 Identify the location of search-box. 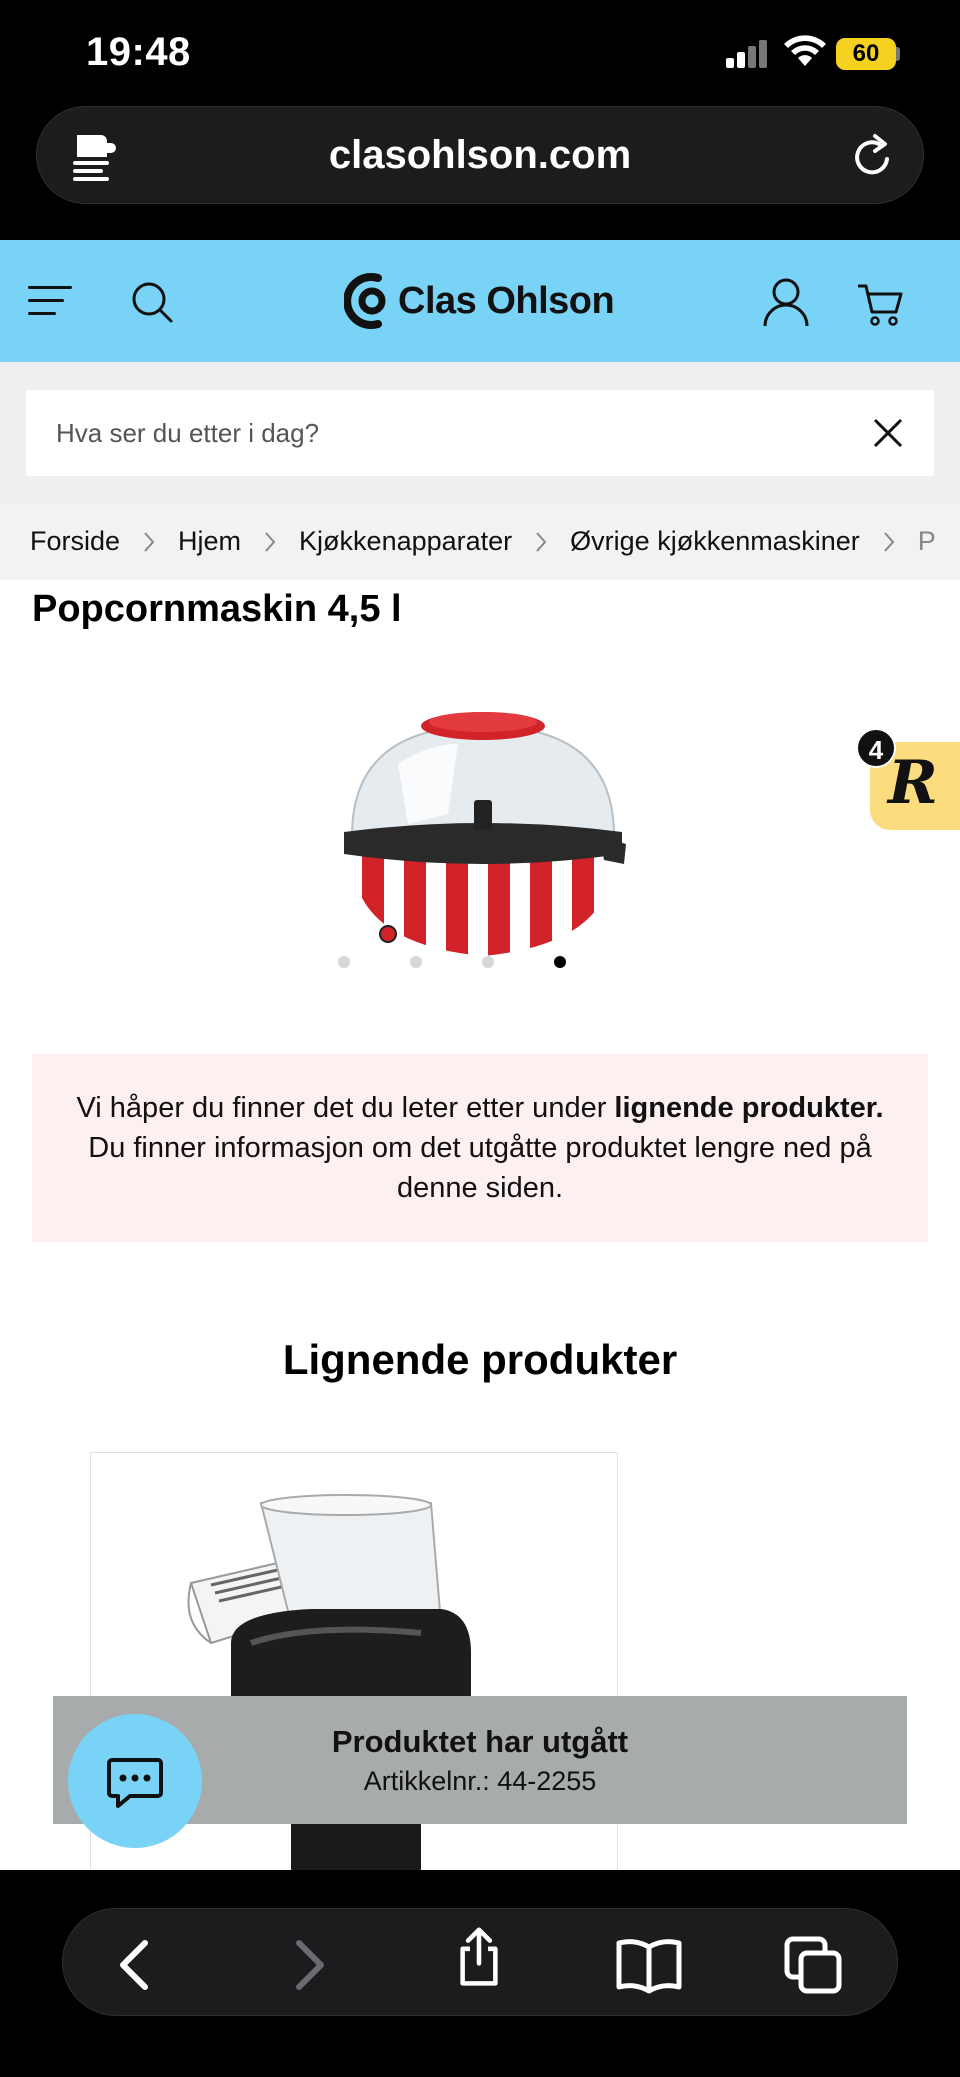
(480, 433).